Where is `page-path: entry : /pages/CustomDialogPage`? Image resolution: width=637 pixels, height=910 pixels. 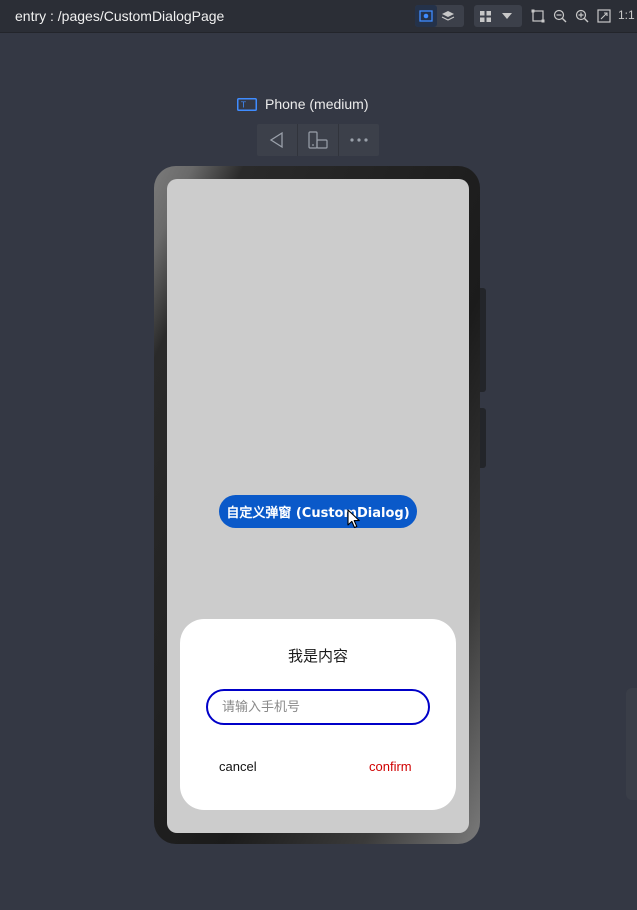
page-path: entry : /pages/CustomDialogPage is located at coordinates (120, 16).